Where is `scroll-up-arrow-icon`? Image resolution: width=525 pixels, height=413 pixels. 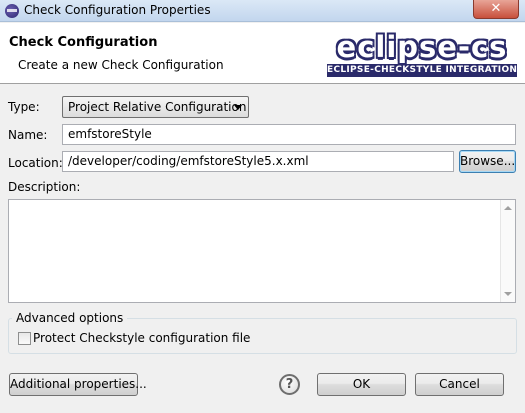 scroll-up-arrow-icon is located at coordinates (508, 208).